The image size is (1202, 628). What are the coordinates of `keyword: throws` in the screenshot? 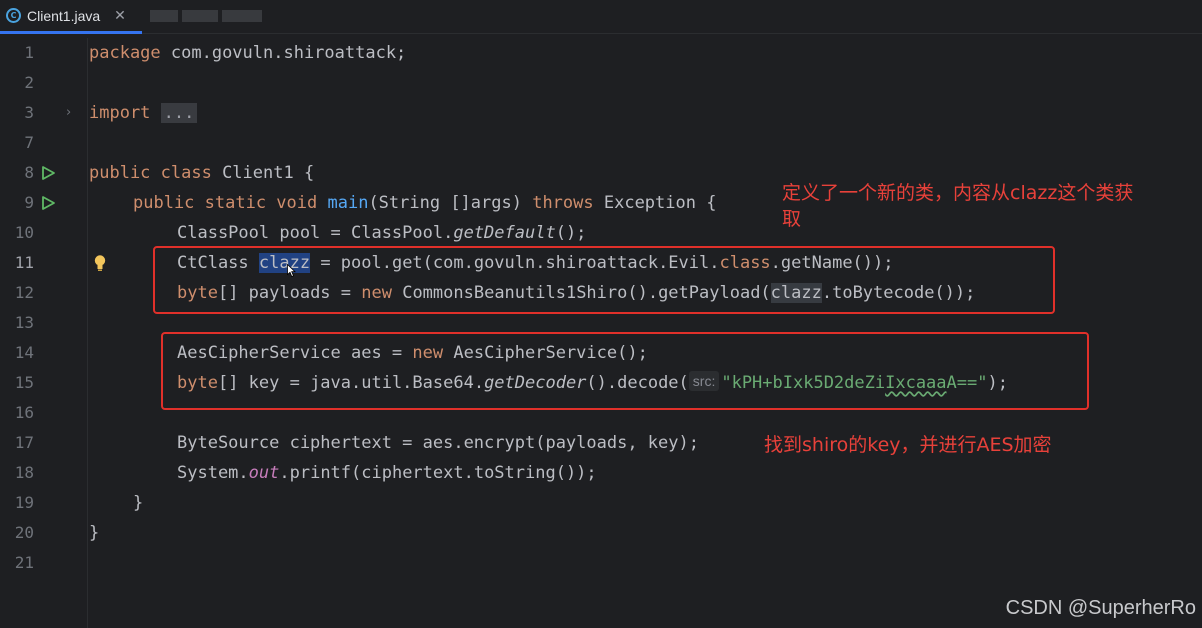 It's located at (563, 203).